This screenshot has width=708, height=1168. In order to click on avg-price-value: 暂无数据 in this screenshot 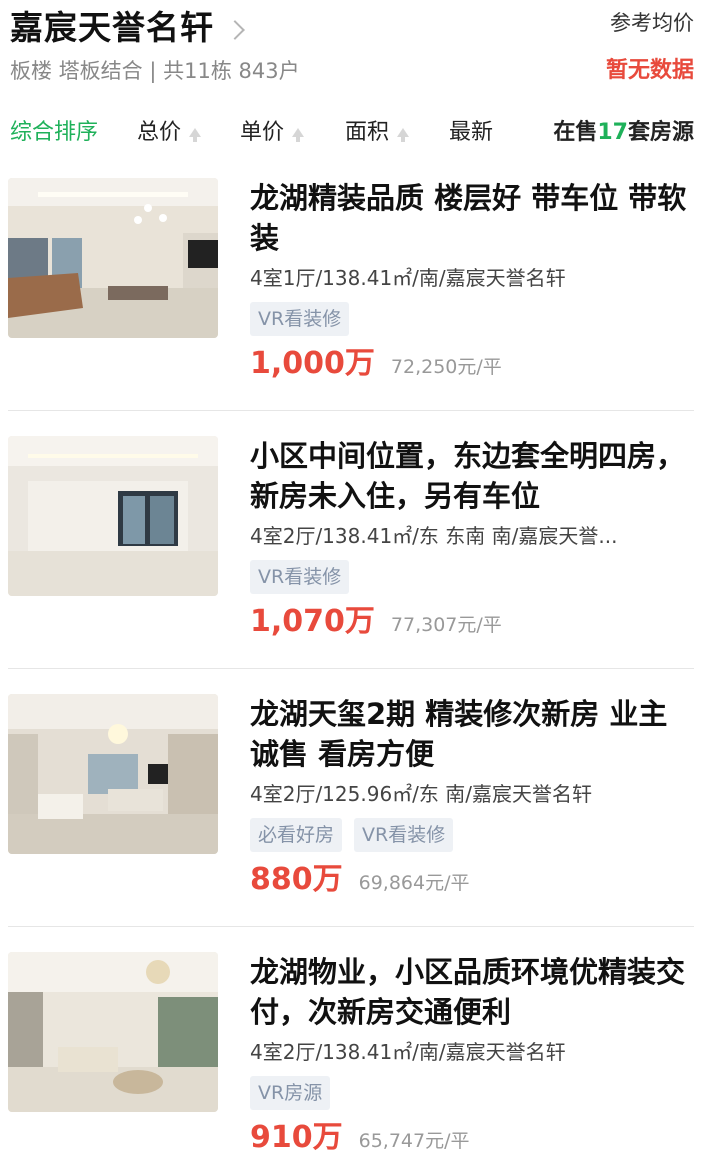, I will do `click(649, 70)`.